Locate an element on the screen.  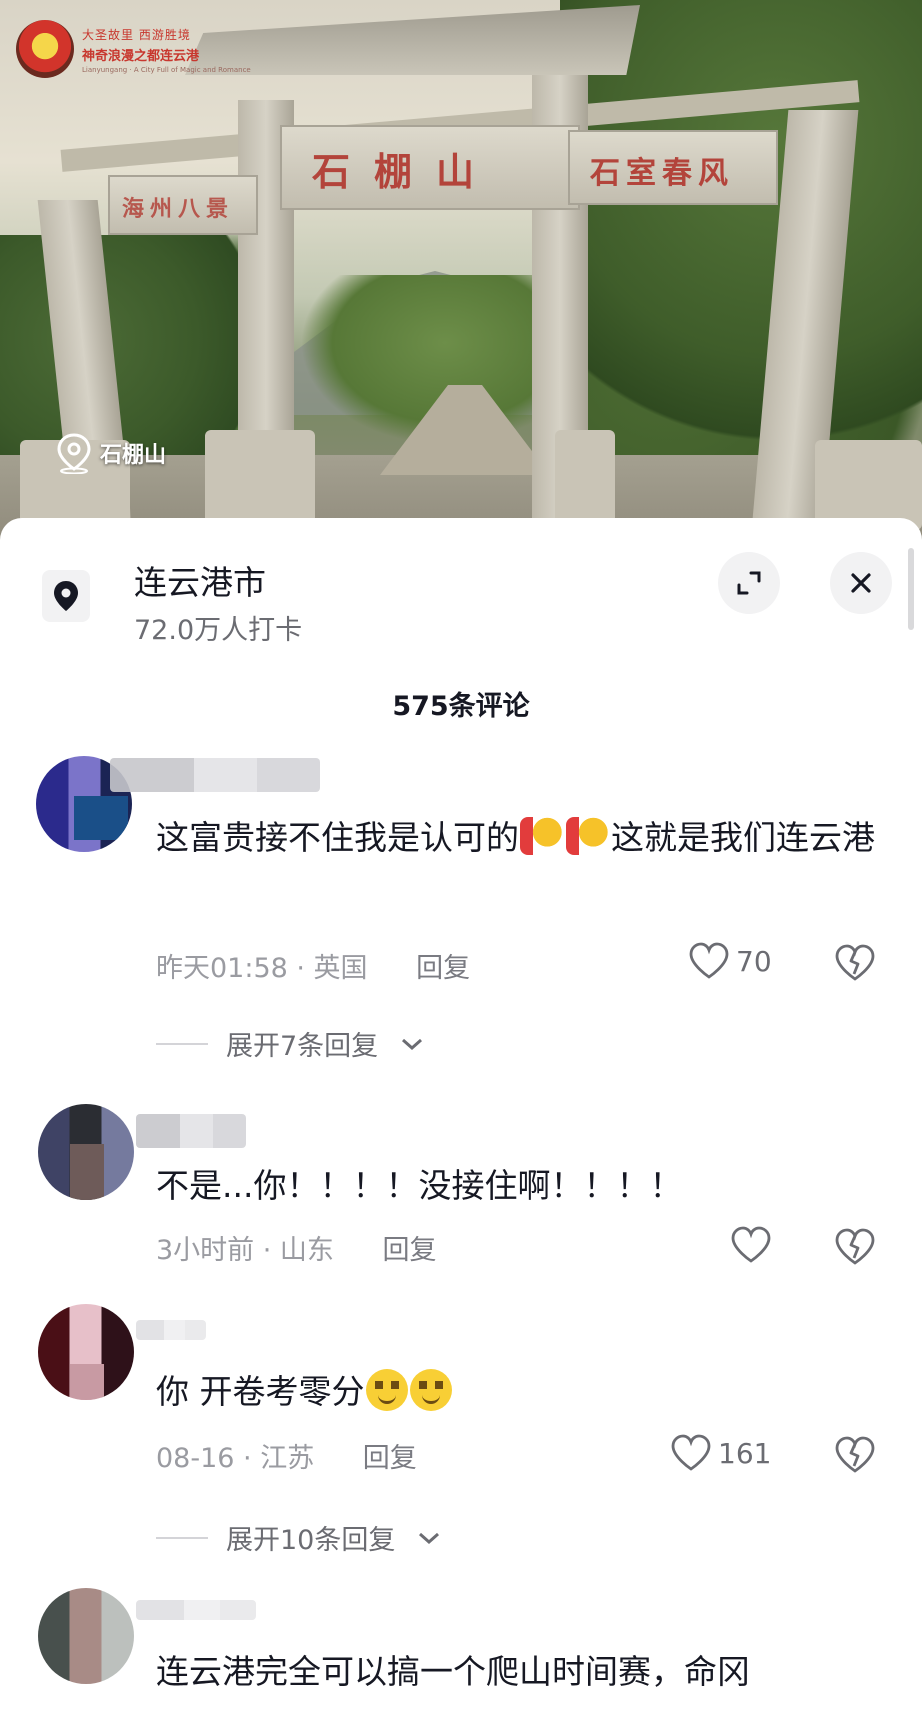
video-location-tag: 石棚山 is located at coordinates (110, 453).